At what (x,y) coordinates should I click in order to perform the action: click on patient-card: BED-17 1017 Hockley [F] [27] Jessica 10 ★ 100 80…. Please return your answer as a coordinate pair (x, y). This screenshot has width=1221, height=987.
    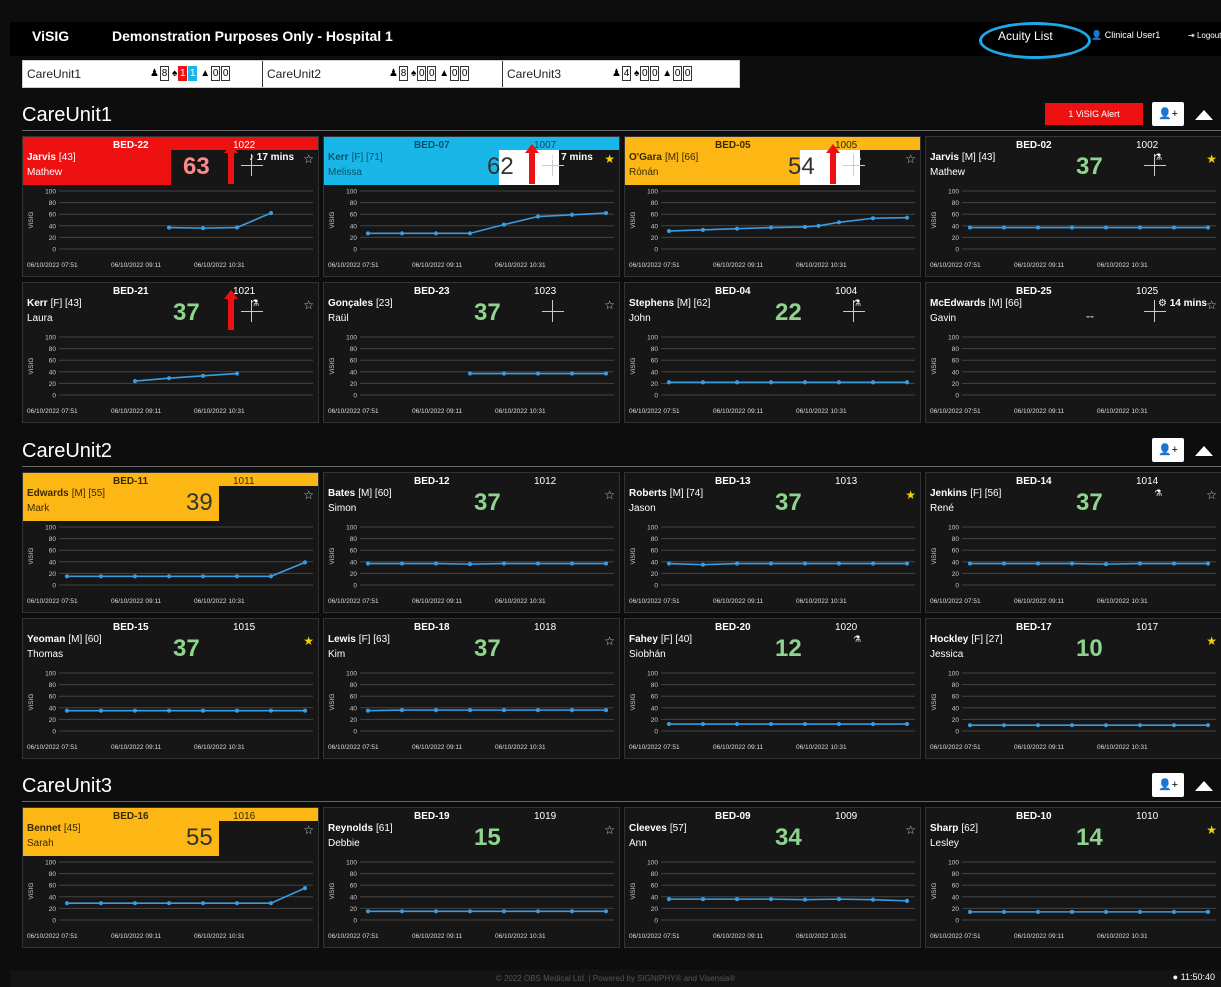
    Looking at the image, I should click on (1073, 688).